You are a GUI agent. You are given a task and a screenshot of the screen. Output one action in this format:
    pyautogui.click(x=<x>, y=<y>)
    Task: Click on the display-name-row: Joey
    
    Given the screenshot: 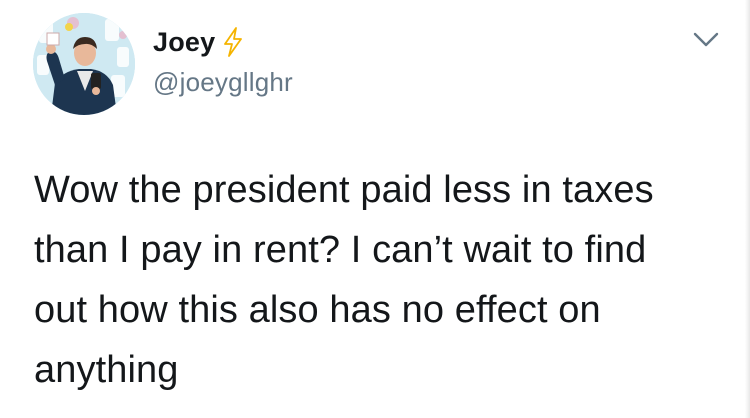 What is the action you would take?
    pyautogui.click(x=223, y=42)
    